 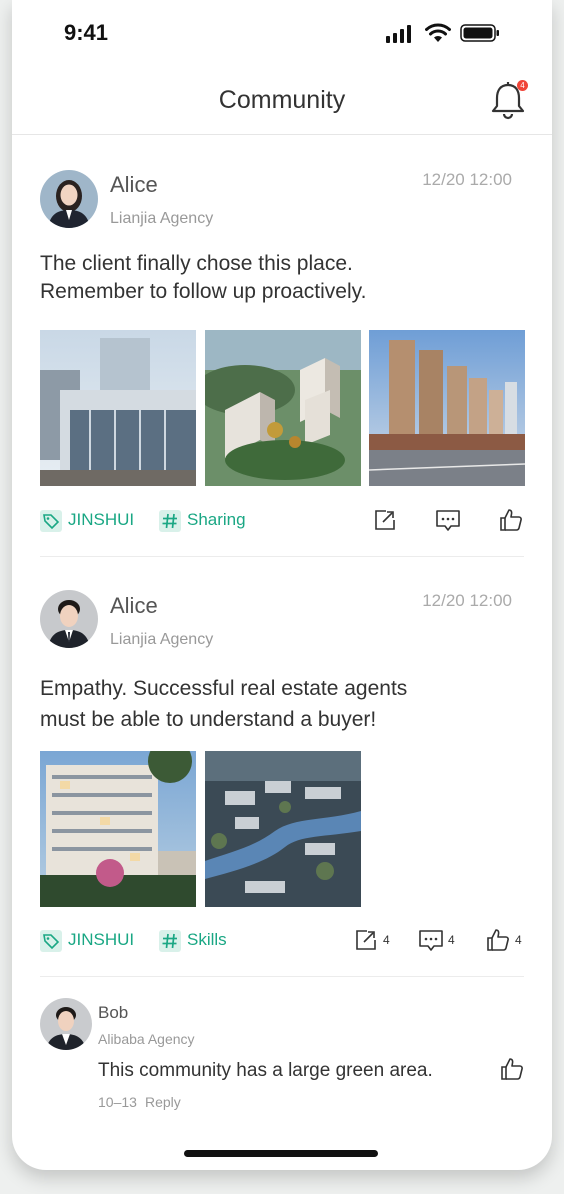 I want to click on share-button: 4, so click(x=374, y=940).